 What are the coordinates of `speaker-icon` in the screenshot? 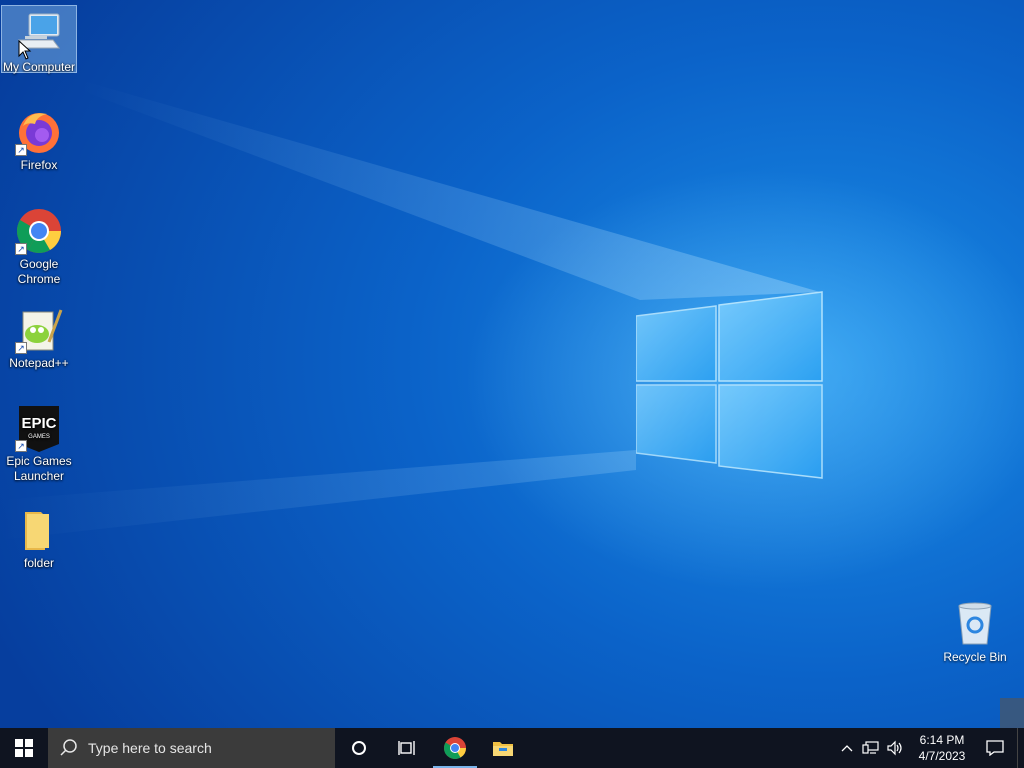 It's located at (894, 748).